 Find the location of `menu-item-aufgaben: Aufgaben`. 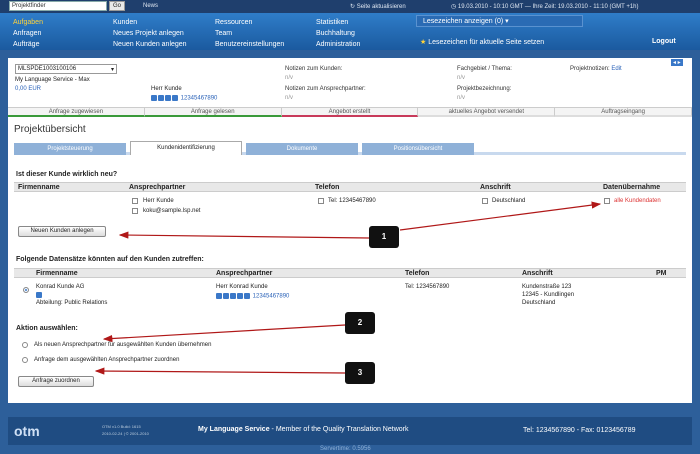

menu-item-aufgaben: Aufgaben is located at coordinates (28, 22).